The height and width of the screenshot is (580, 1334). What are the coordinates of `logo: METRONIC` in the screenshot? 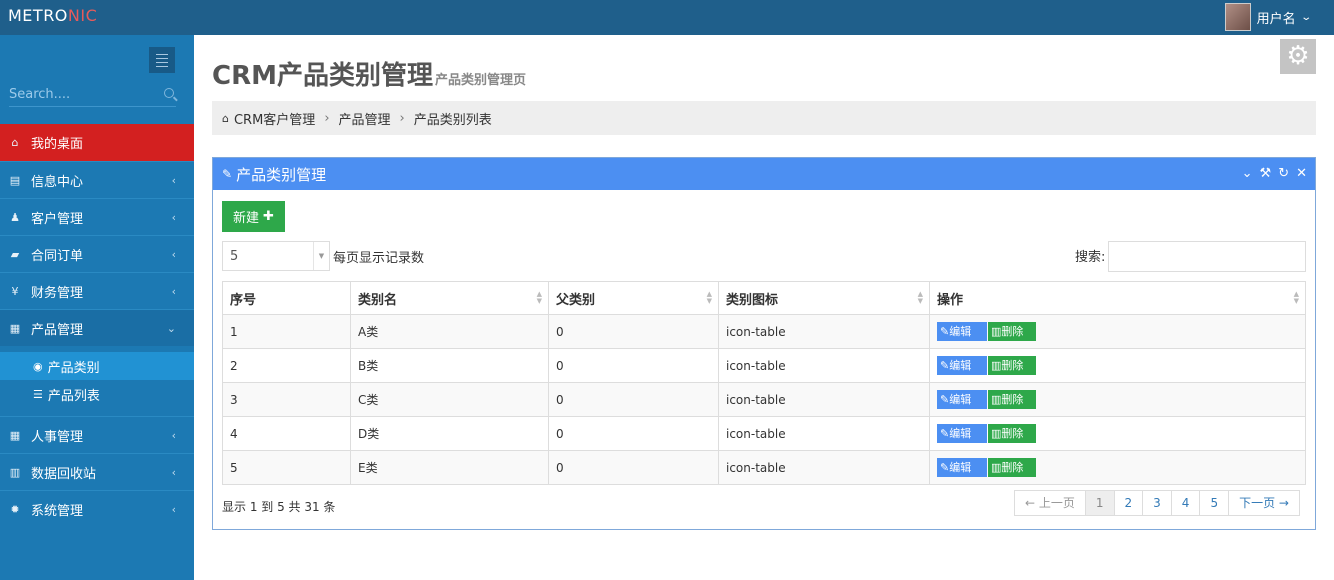 It's located at (52, 15).